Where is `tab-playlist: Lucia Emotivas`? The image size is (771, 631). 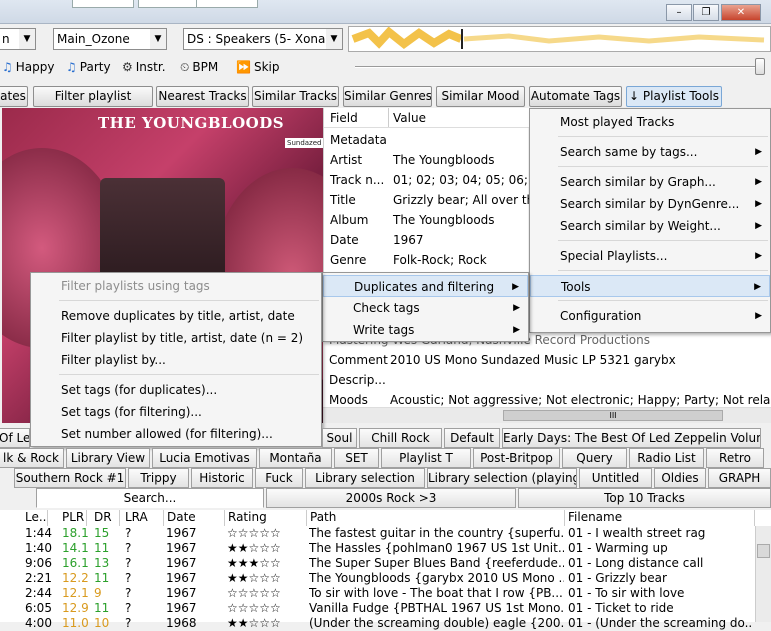
tab-playlist: Lucia Emotivas is located at coordinates (204, 458).